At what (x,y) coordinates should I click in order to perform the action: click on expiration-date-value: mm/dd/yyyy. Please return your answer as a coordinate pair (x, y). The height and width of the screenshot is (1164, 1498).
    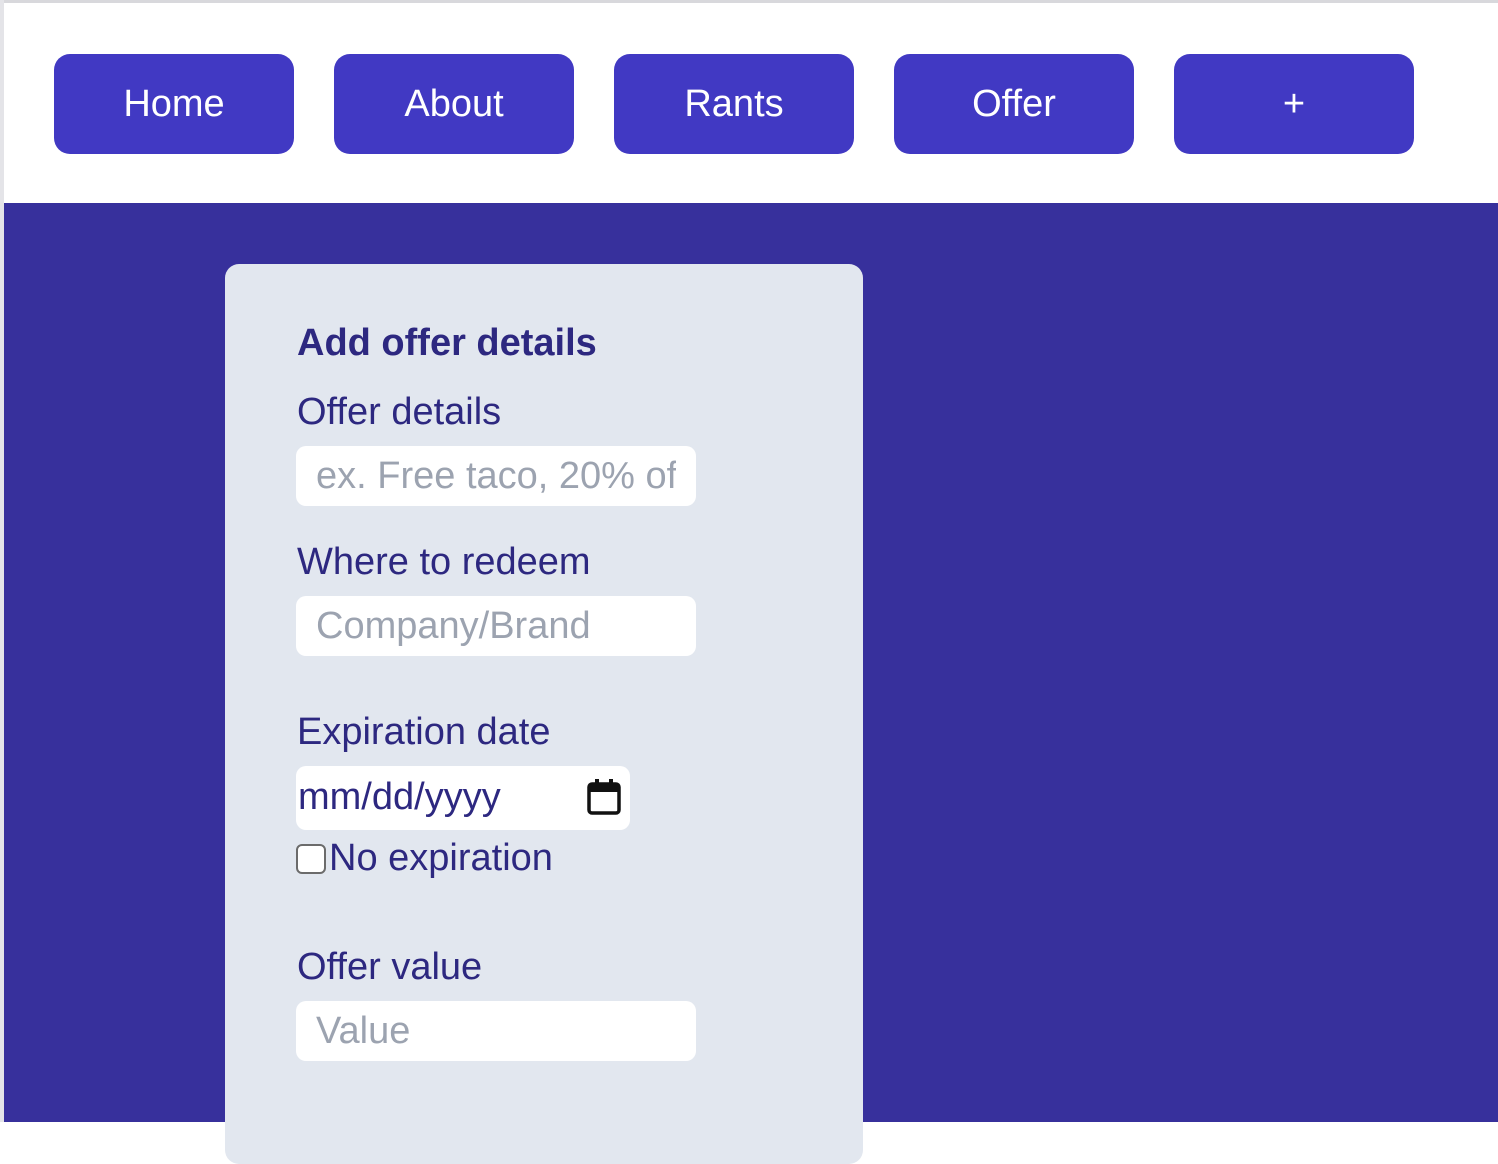
    Looking at the image, I should click on (399, 797).